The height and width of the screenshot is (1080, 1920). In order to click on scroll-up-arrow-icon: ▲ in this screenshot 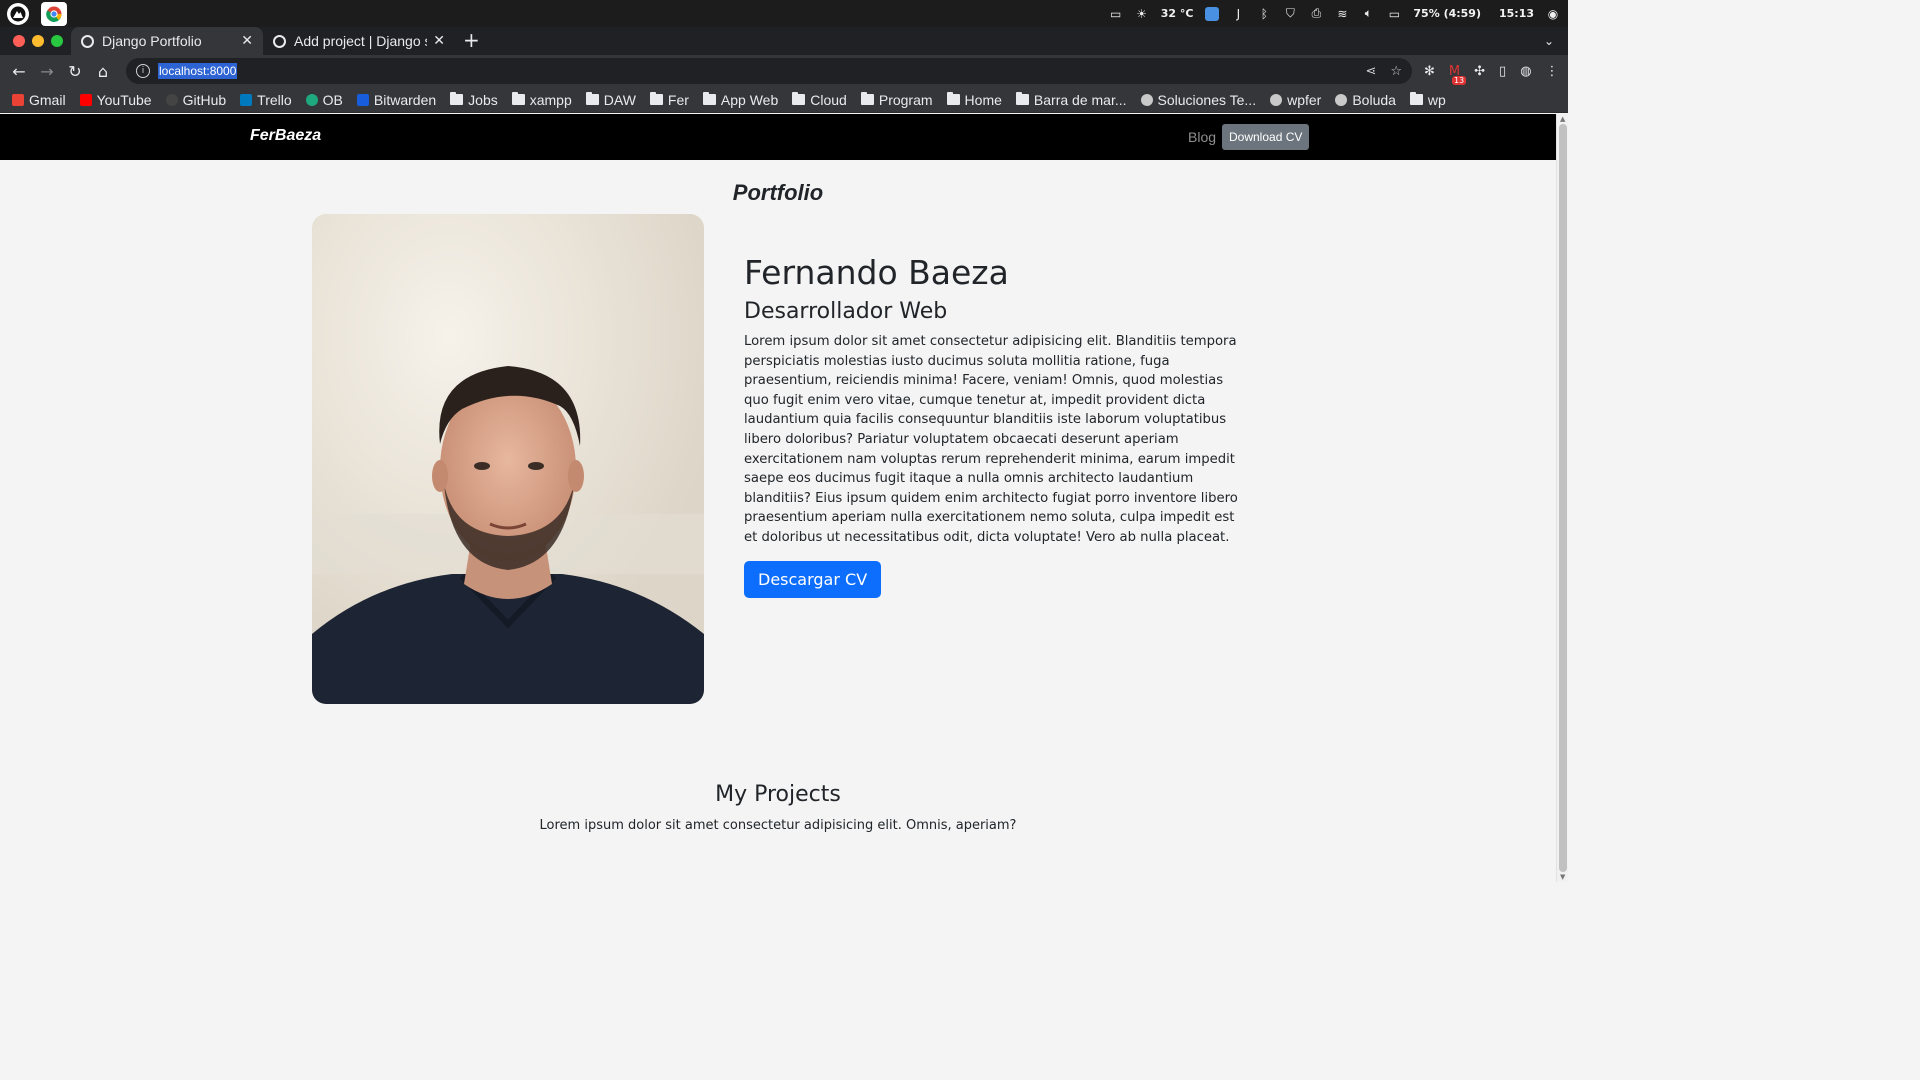, I will do `click(1562, 119)`.